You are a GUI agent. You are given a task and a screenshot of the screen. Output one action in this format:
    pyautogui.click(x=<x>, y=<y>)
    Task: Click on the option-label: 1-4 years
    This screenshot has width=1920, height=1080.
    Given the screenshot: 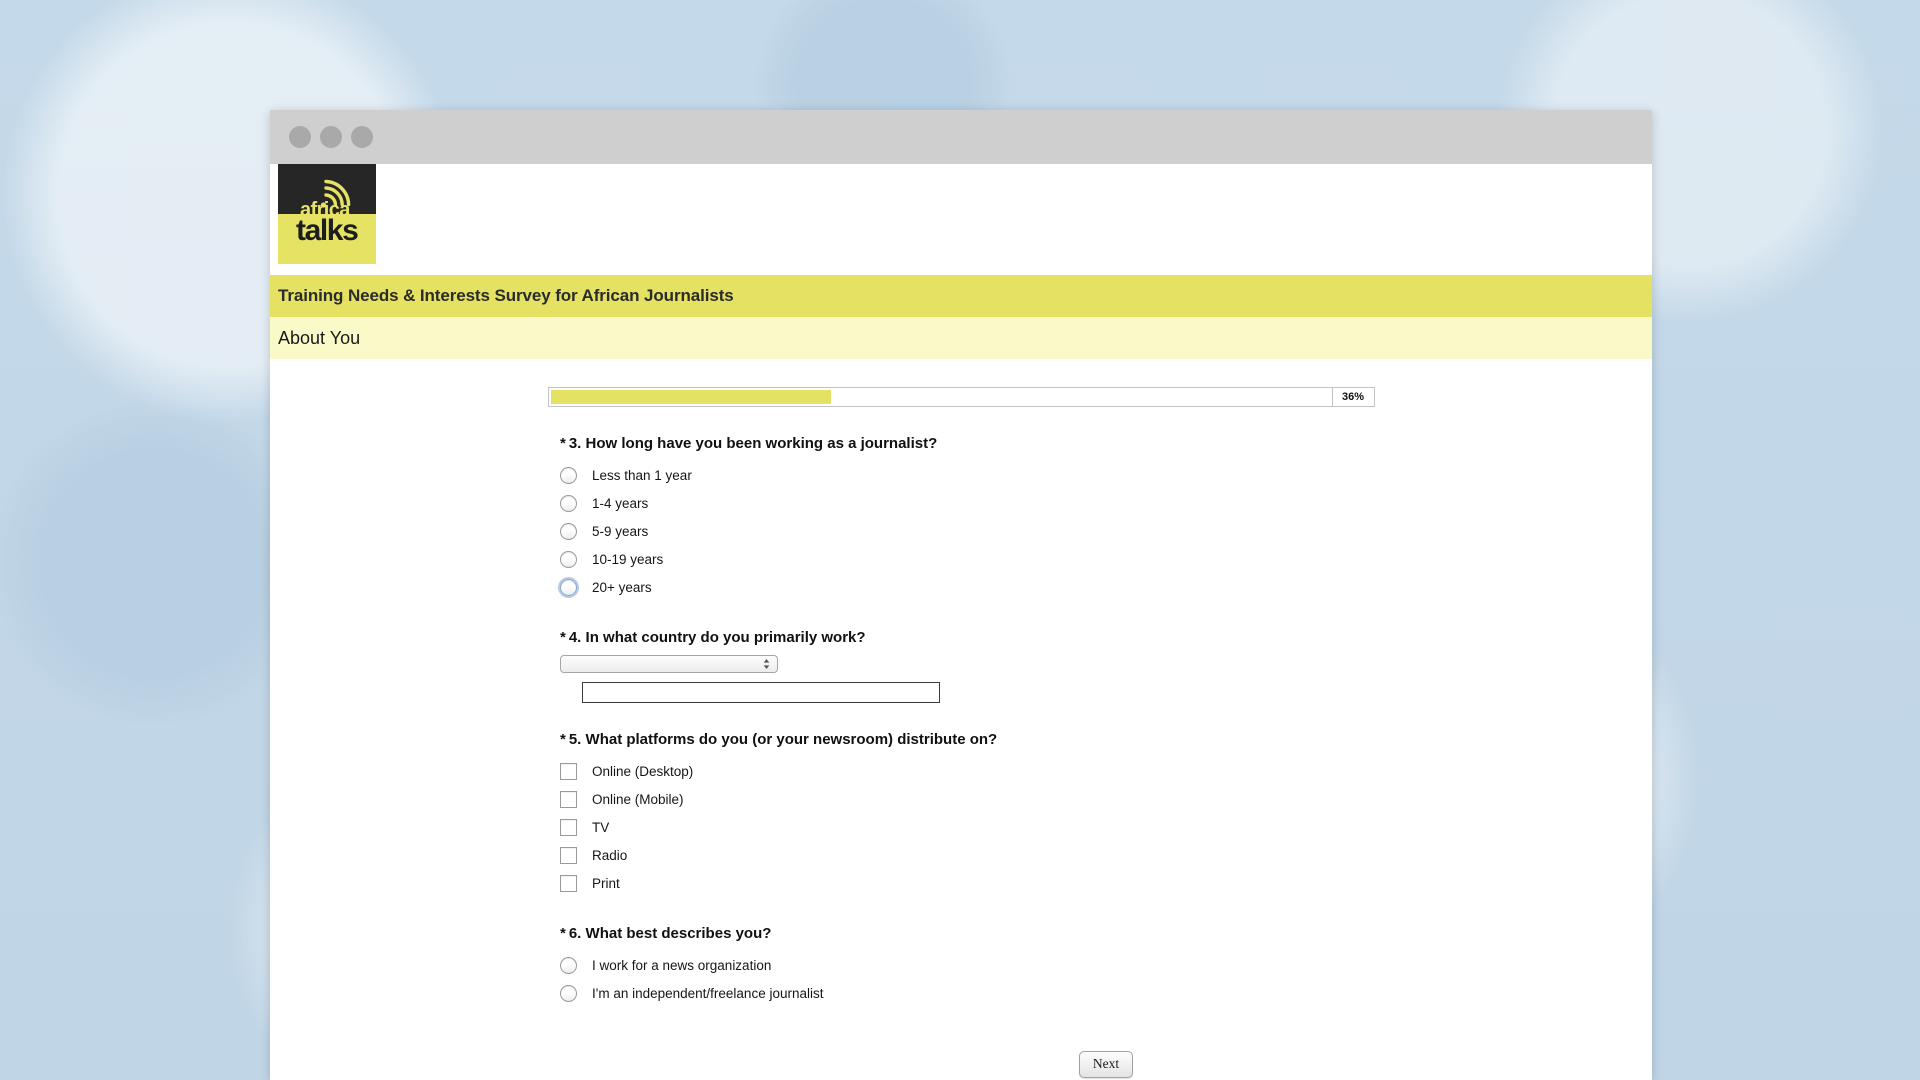 What is the action you would take?
    pyautogui.click(x=620, y=503)
    